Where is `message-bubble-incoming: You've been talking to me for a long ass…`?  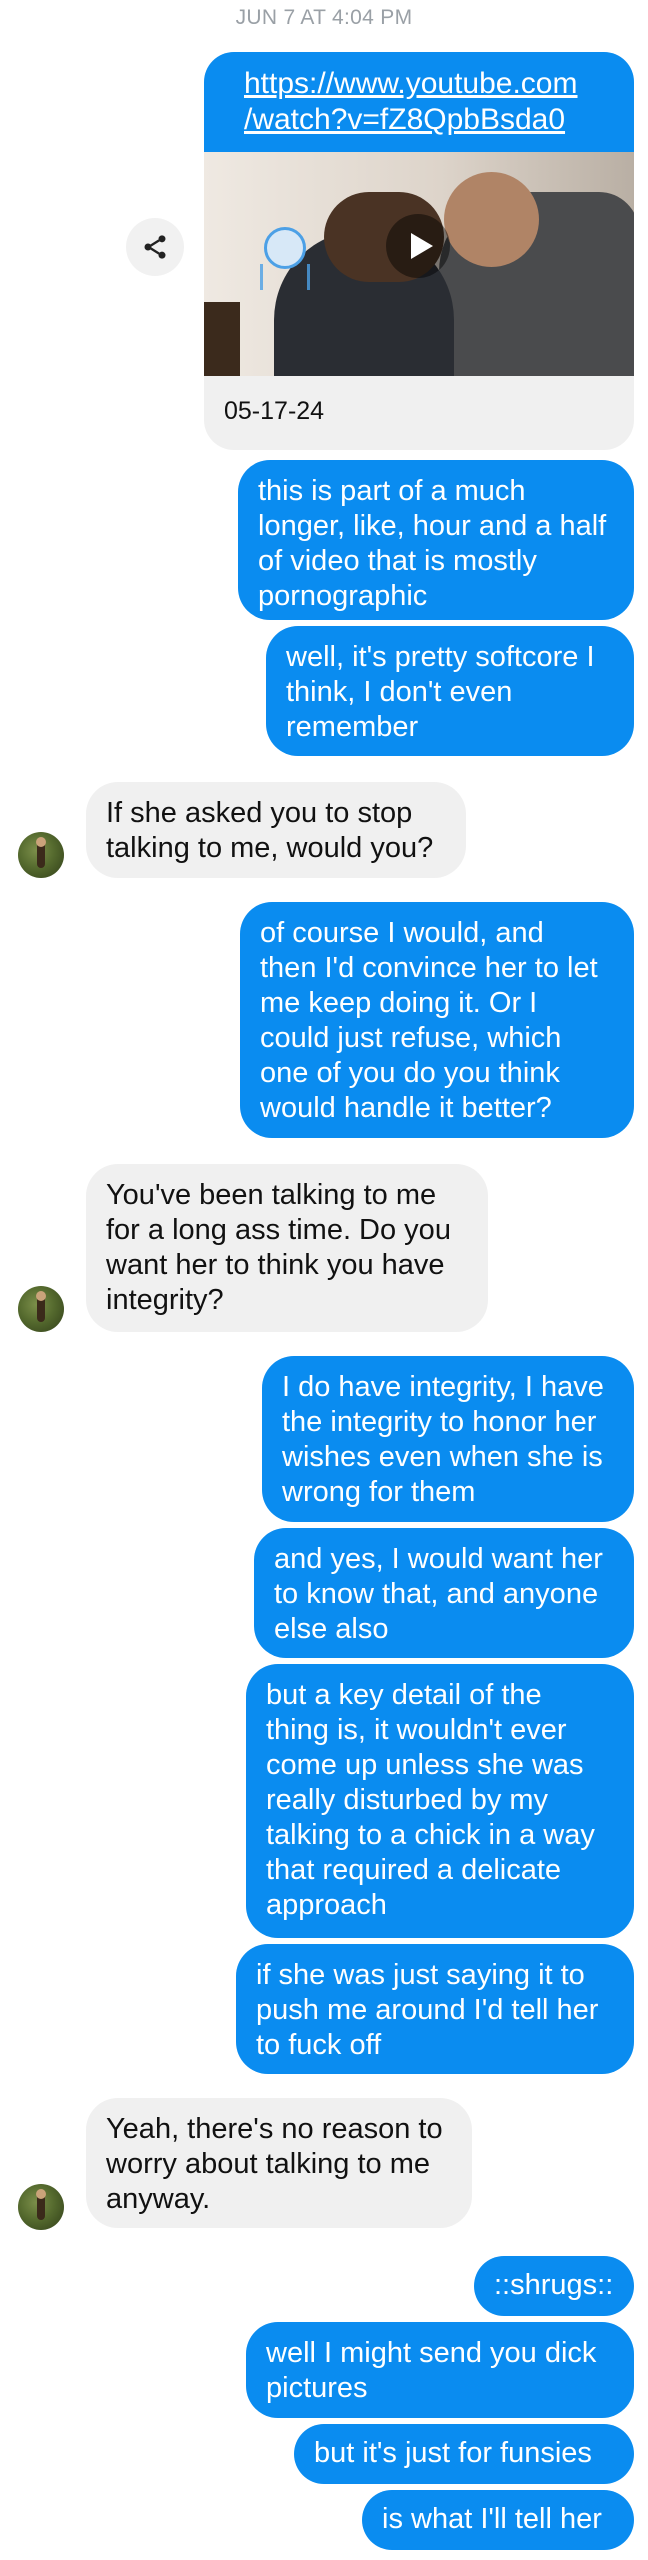 message-bubble-incoming: You've been talking to me for a long ass… is located at coordinates (287, 1248).